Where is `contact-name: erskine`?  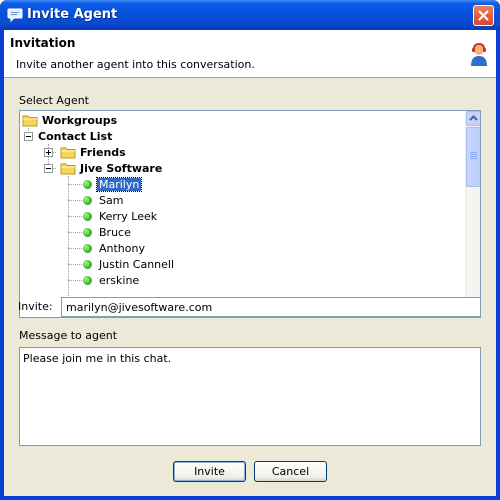 contact-name: erskine is located at coordinates (119, 280).